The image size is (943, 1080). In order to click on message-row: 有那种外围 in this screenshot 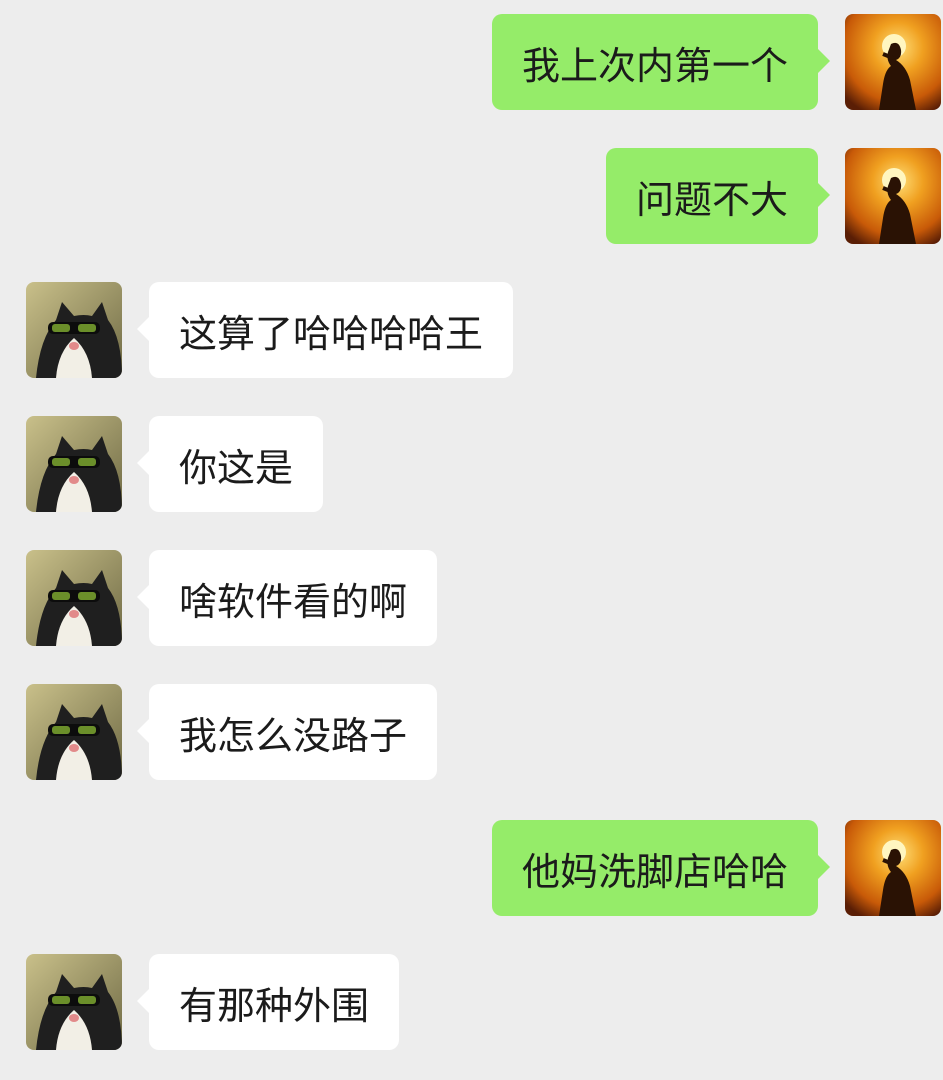, I will do `click(471, 1004)`.